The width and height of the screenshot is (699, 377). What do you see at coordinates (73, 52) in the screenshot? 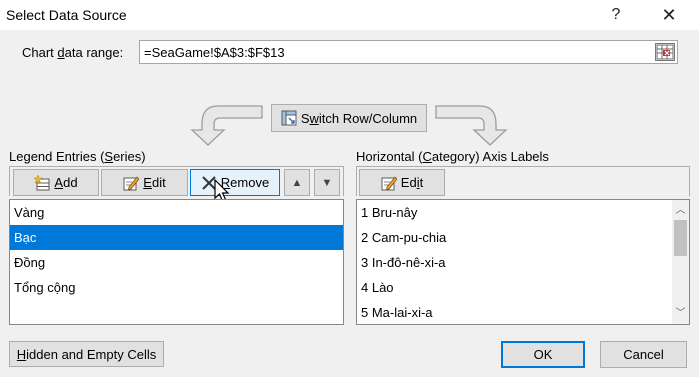
I see `chart-data-range-label: Chart data range:` at bounding box center [73, 52].